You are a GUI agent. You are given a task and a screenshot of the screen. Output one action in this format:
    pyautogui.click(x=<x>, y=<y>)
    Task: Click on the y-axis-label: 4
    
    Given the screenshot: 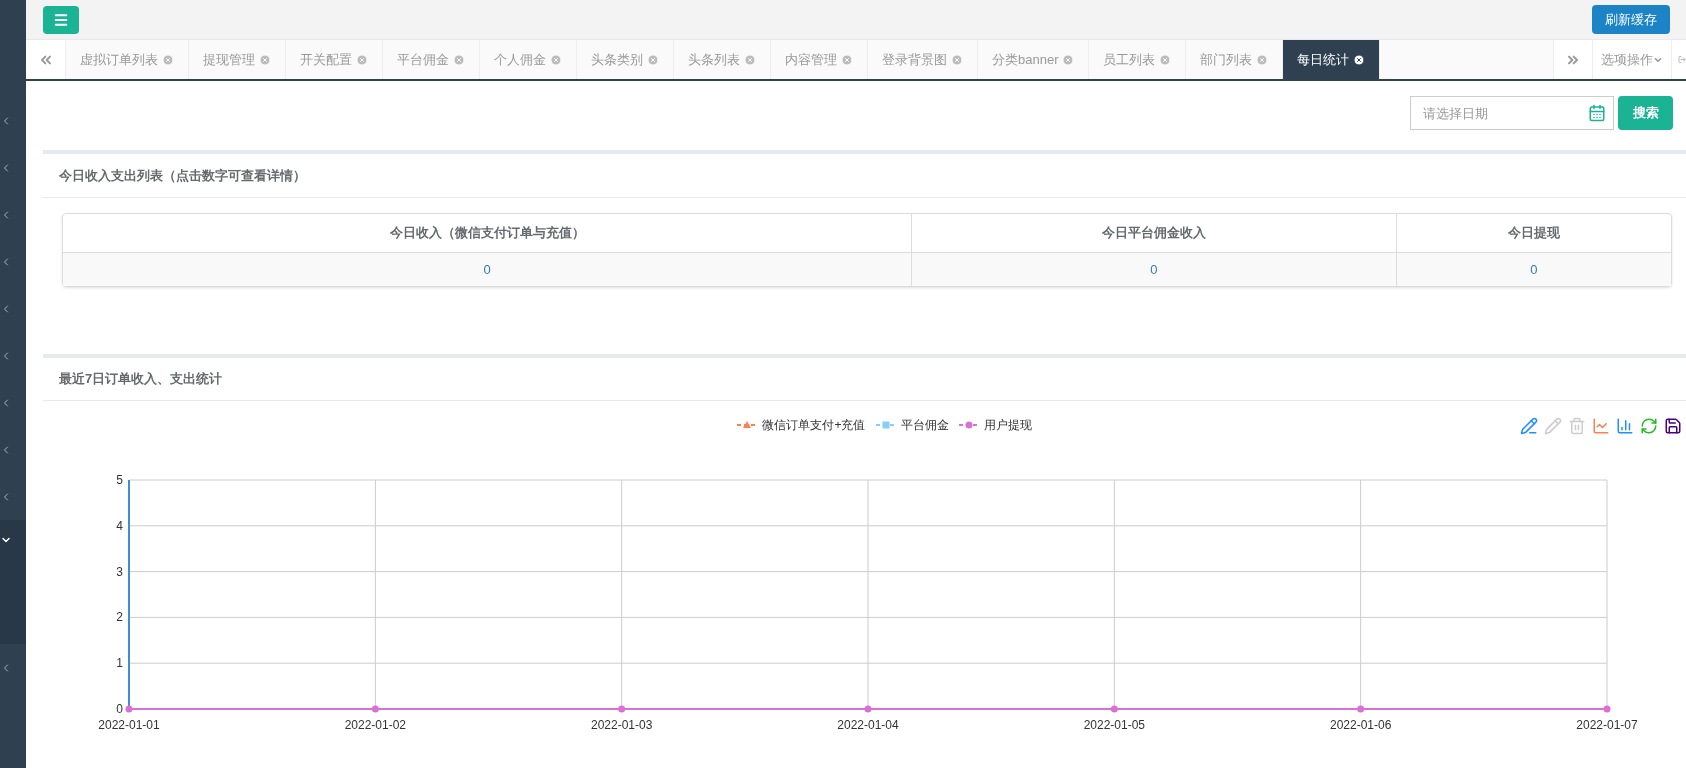 What is the action you would take?
    pyautogui.click(x=119, y=525)
    